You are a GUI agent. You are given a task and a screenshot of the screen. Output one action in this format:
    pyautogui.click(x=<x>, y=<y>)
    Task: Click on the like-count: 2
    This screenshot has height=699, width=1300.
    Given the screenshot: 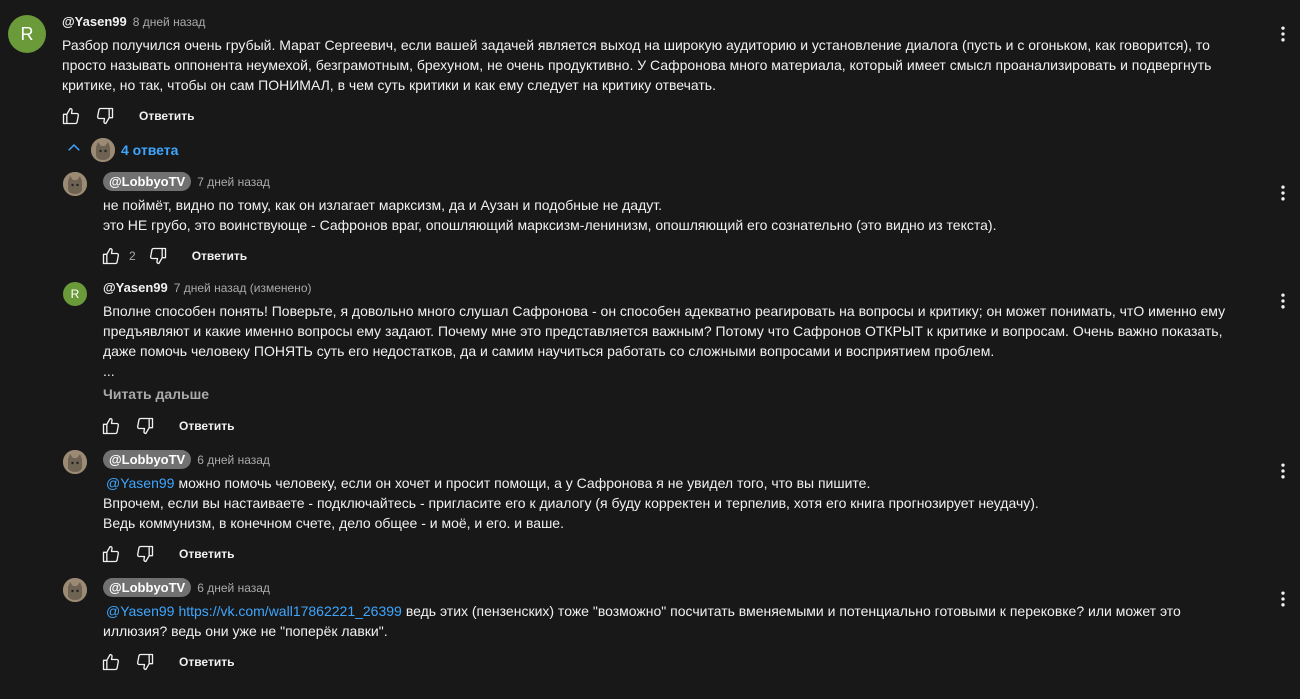 What is the action you would take?
    pyautogui.click(x=132, y=256)
    